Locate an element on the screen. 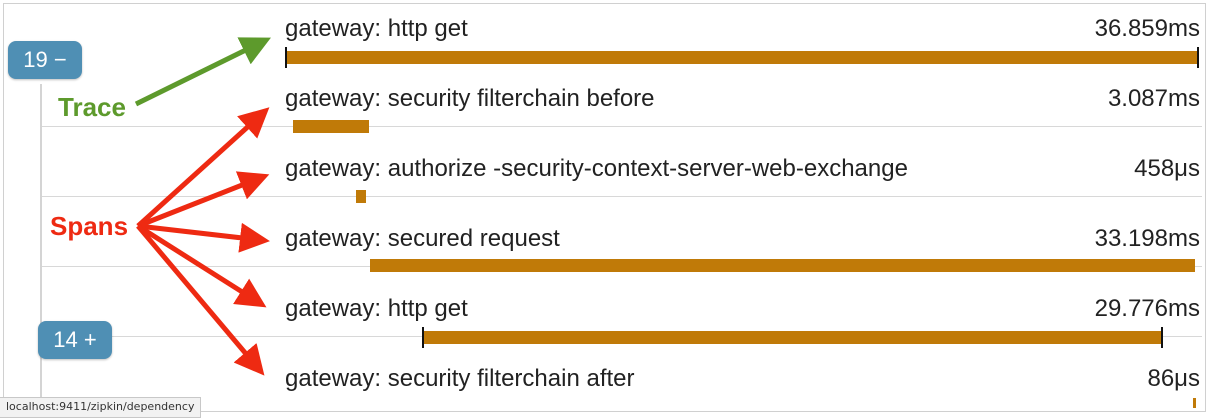 The height and width of the screenshot is (418, 1210). span-duration: 458μs is located at coordinates (1167, 168).